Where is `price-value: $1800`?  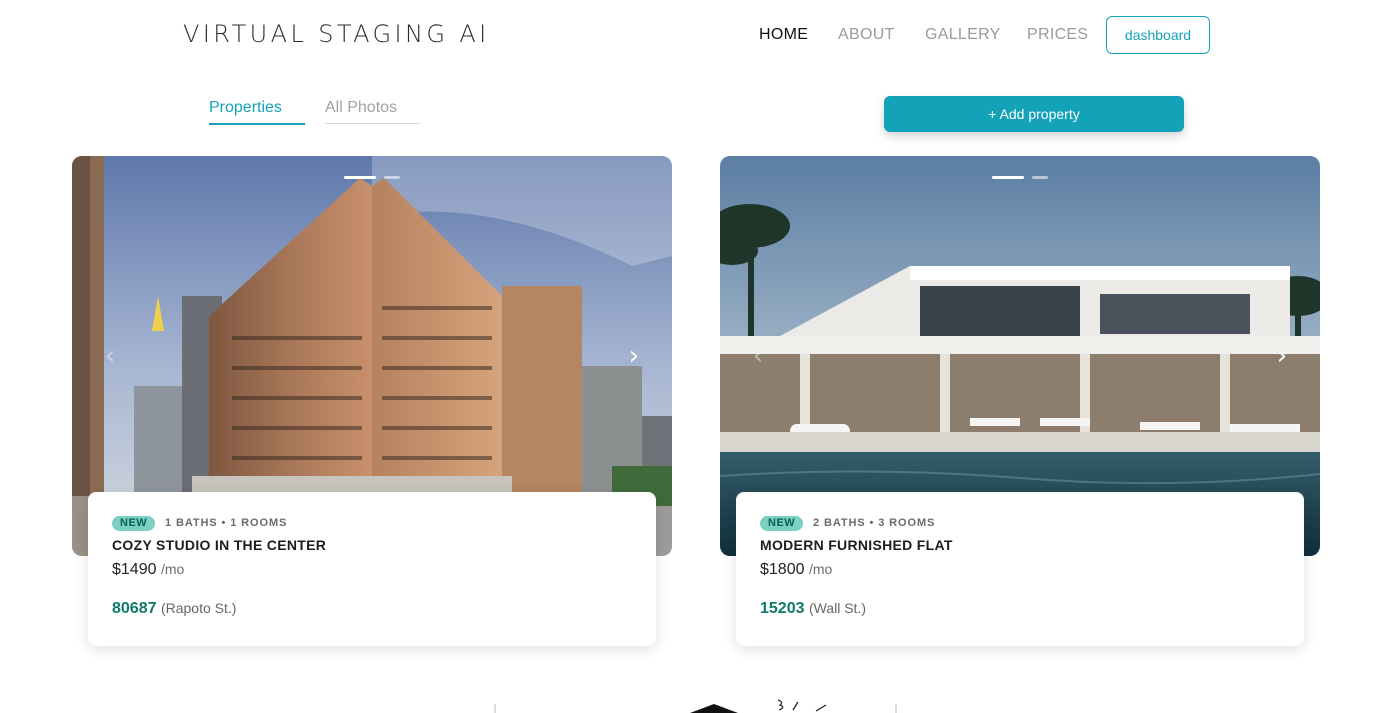 price-value: $1800 is located at coordinates (782, 569).